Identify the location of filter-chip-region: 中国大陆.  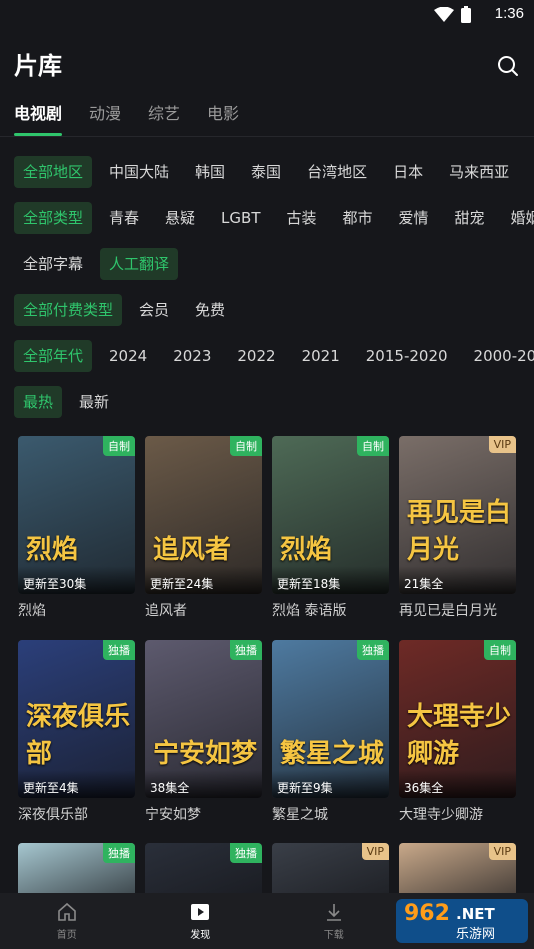
(139, 172).